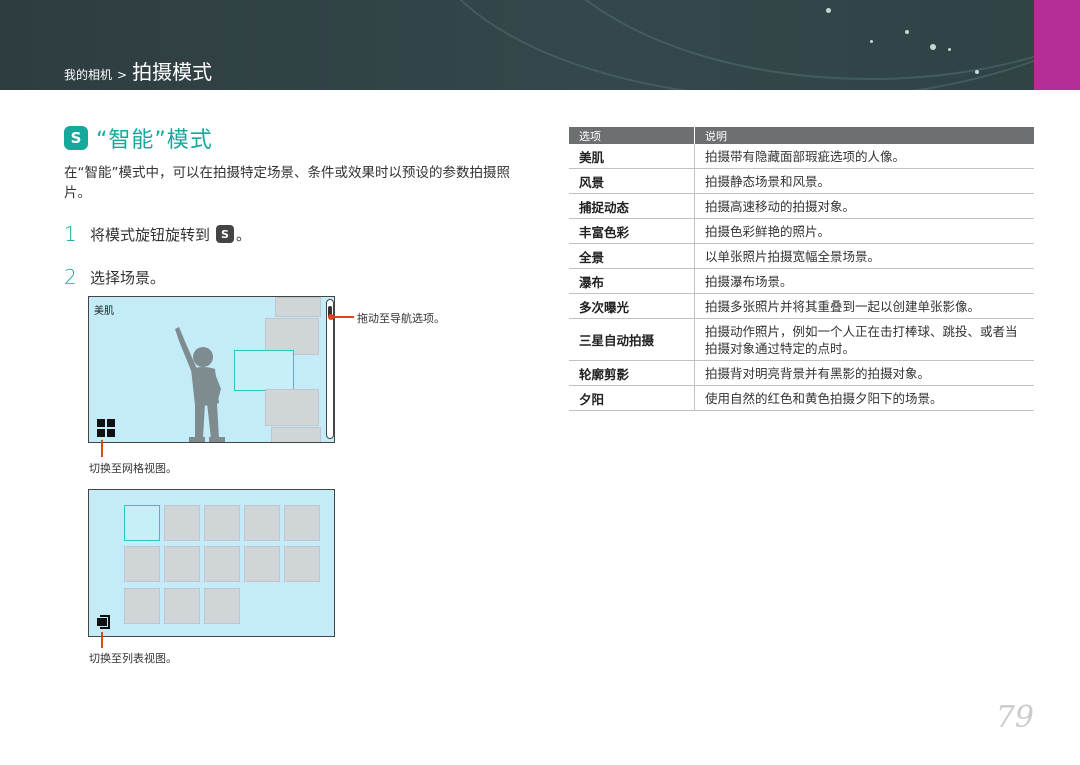  What do you see at coordinates (768, 181) in the screenshot?
I see `description-cell: 拍摄静态场景和风景。` at bounding box center [768, 181].